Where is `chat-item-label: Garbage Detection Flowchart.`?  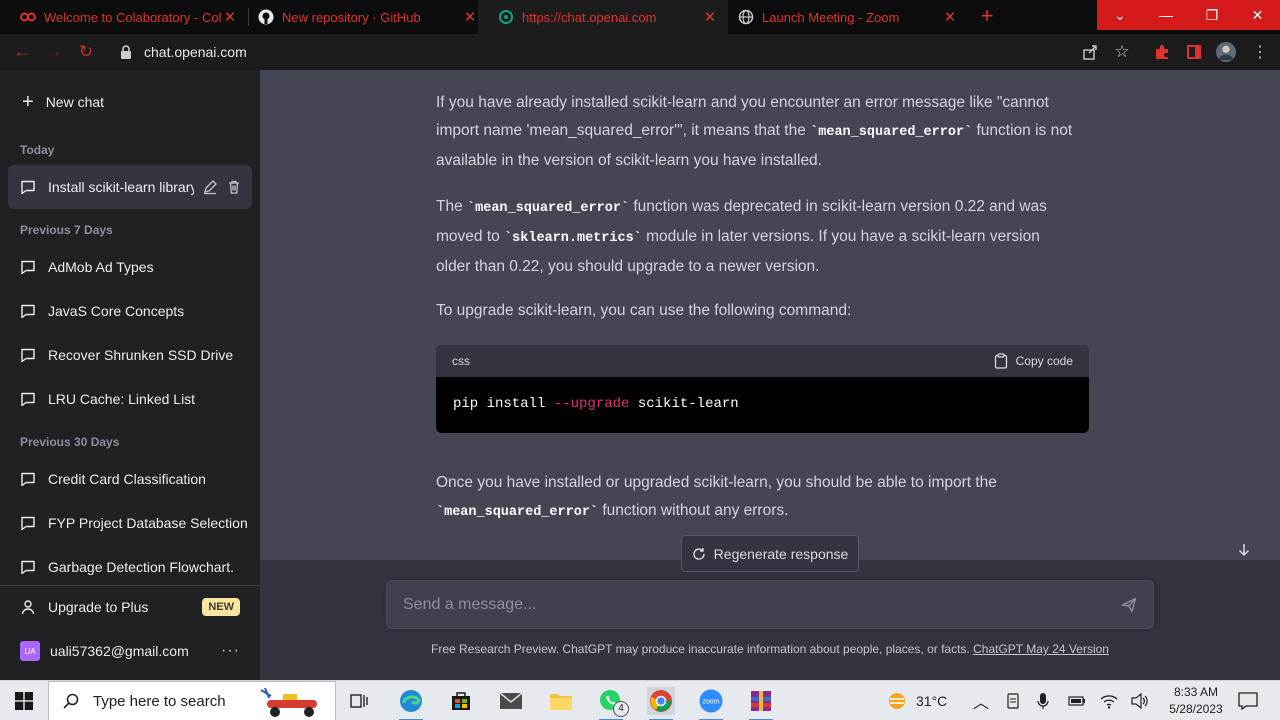 chat-item-label: Garbage Detection Flowchart. is located at coordinates (141, 567).